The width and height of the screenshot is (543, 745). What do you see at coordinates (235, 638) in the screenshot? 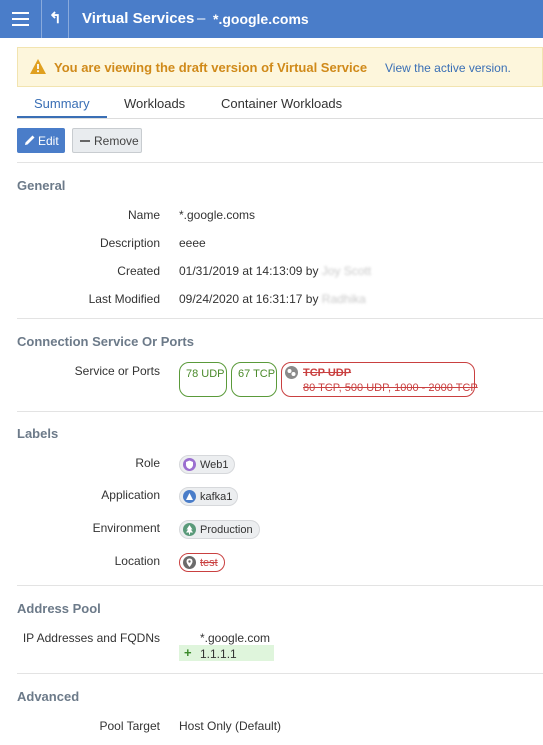
I see `existing-address: *.google.com` at bounding box center [235, 638].